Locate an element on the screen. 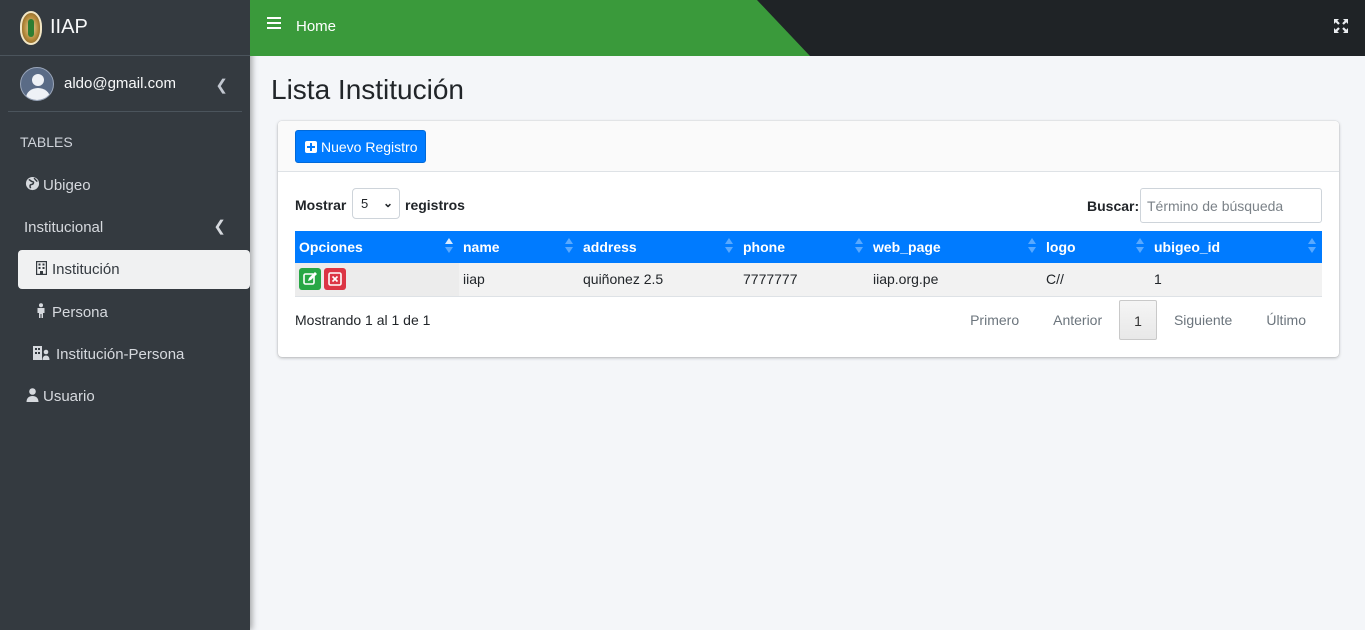  sidebar-item-label: Institucional is located at coordinates (64, 227).